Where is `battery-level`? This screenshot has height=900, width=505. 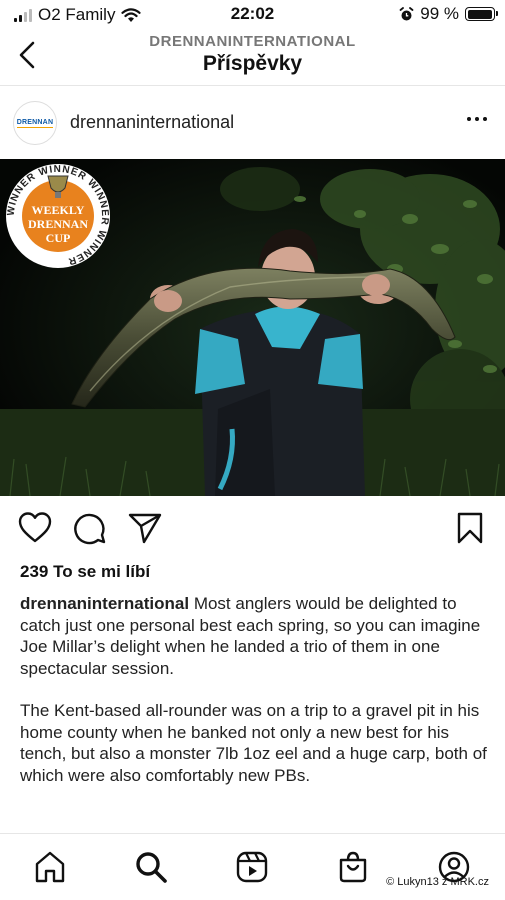
battery-level is located at coordinates (480, 14).